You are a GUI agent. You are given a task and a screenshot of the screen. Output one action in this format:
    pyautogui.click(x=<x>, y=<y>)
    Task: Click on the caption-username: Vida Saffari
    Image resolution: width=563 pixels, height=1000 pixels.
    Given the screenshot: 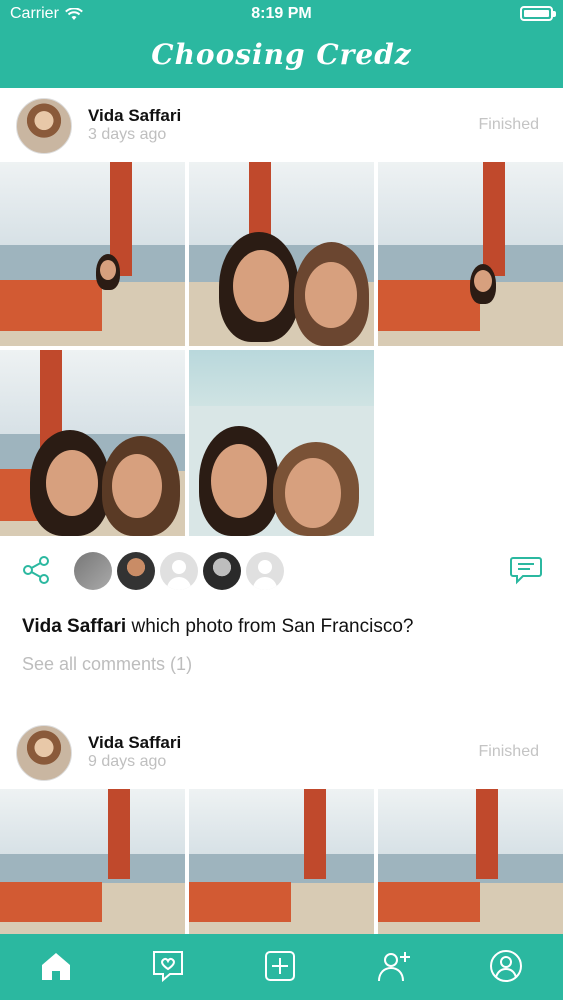 What is the action you would take?
    pyautogui.click(x=74, y=626)
    